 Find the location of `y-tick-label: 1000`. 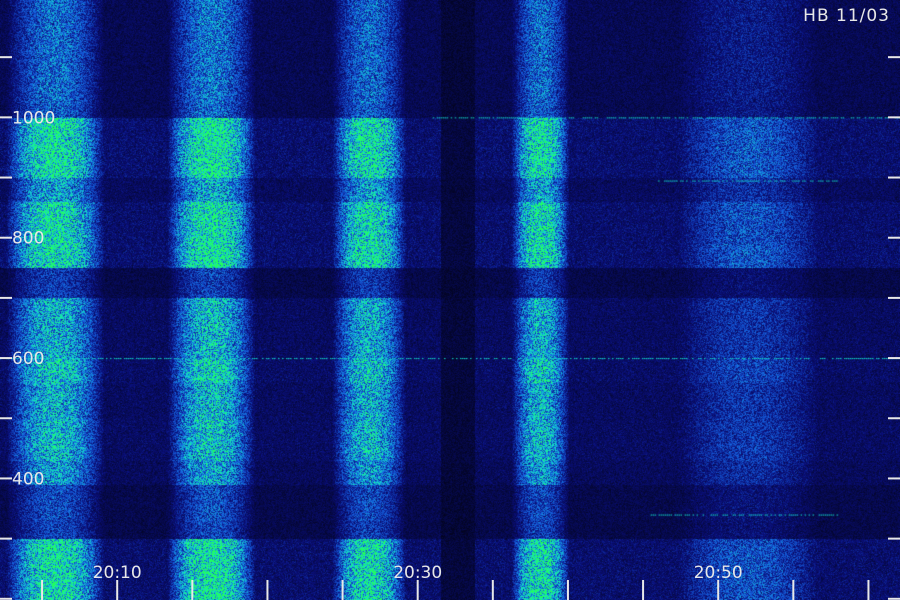

y-tick-label: 1000 is located at coordinates (33, 118).